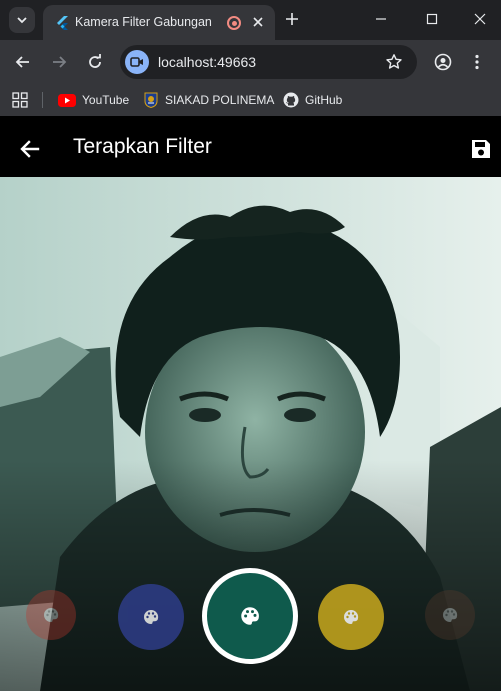  I want to click on browser-tab: Kamera Filter Gabungan, so click(159, 22).